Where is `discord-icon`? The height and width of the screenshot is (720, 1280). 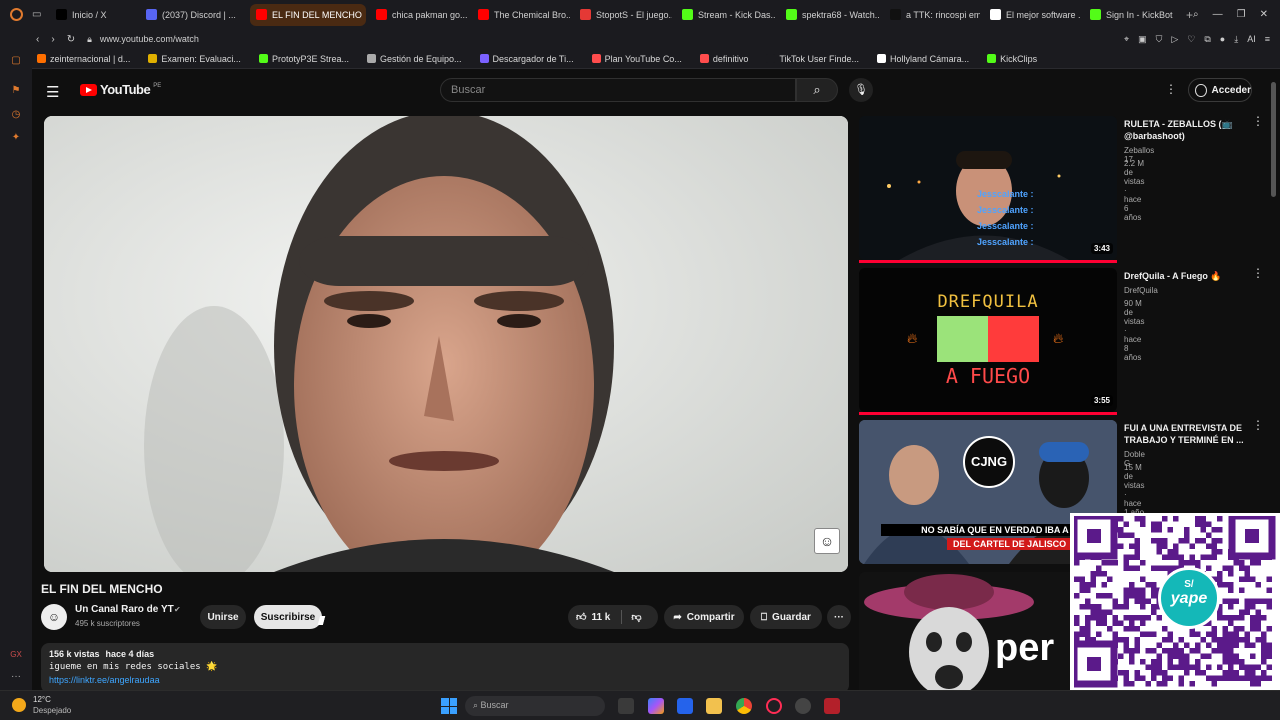
discord-icon is located at coordinates (151, 14).